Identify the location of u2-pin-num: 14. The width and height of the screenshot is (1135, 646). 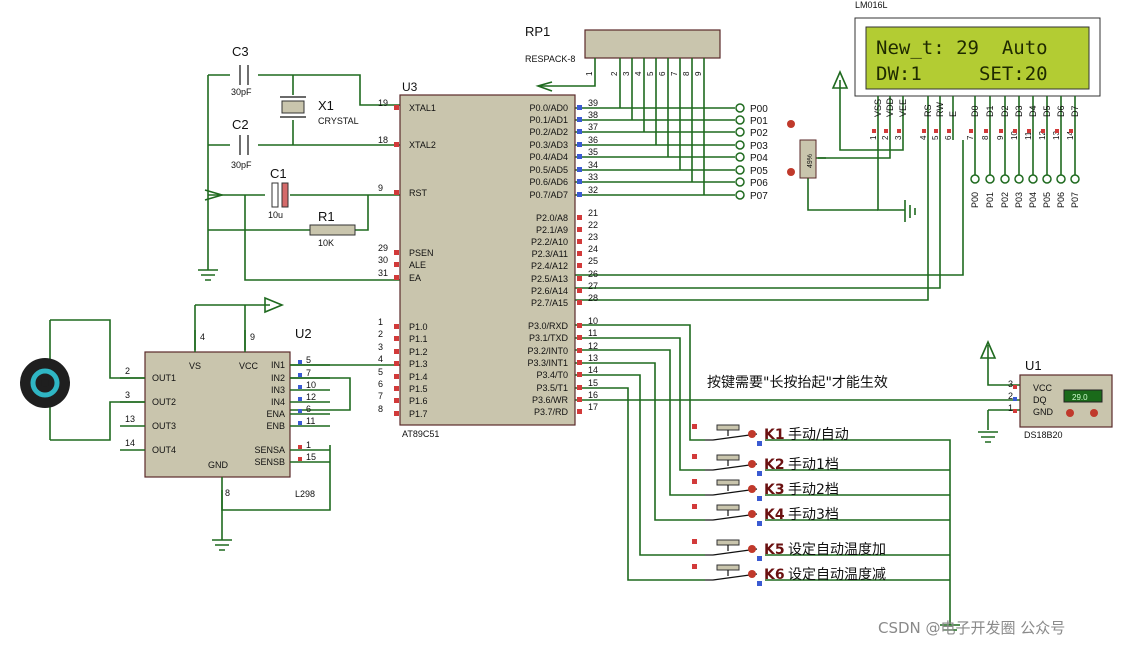
(130, 443).